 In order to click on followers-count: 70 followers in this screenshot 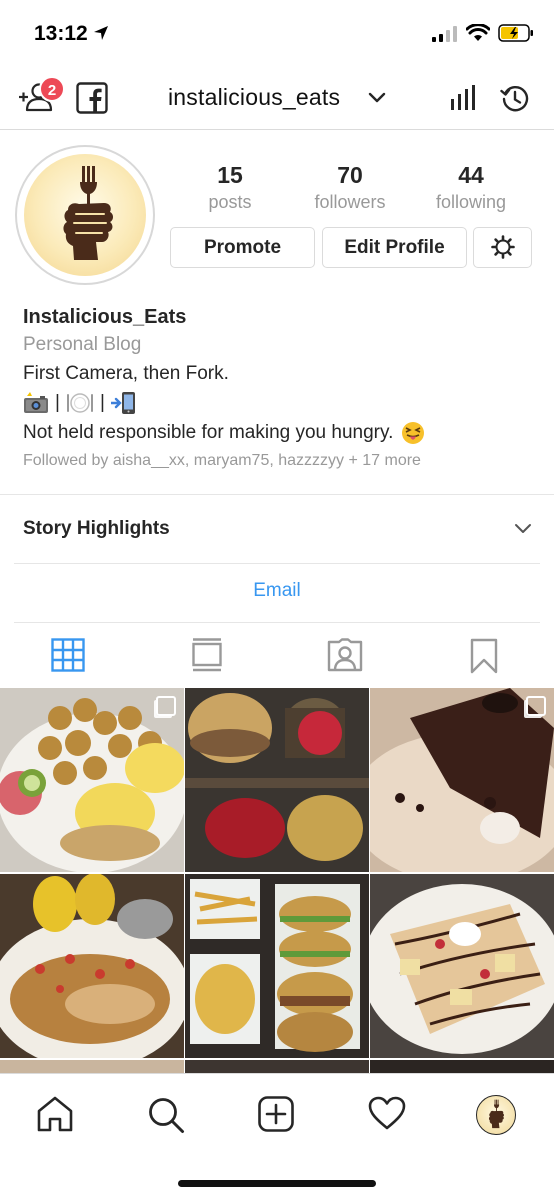, I will do `click(350, 187)`.